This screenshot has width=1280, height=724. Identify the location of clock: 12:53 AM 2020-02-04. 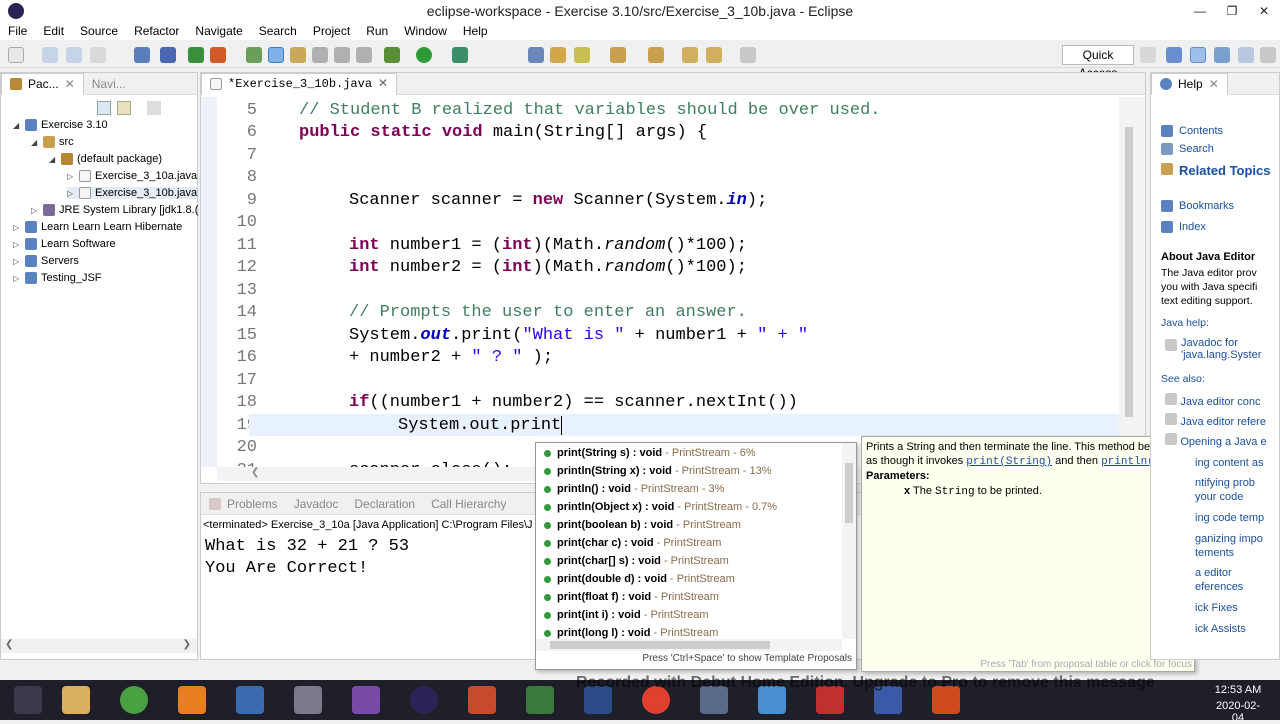
(1238, 704).